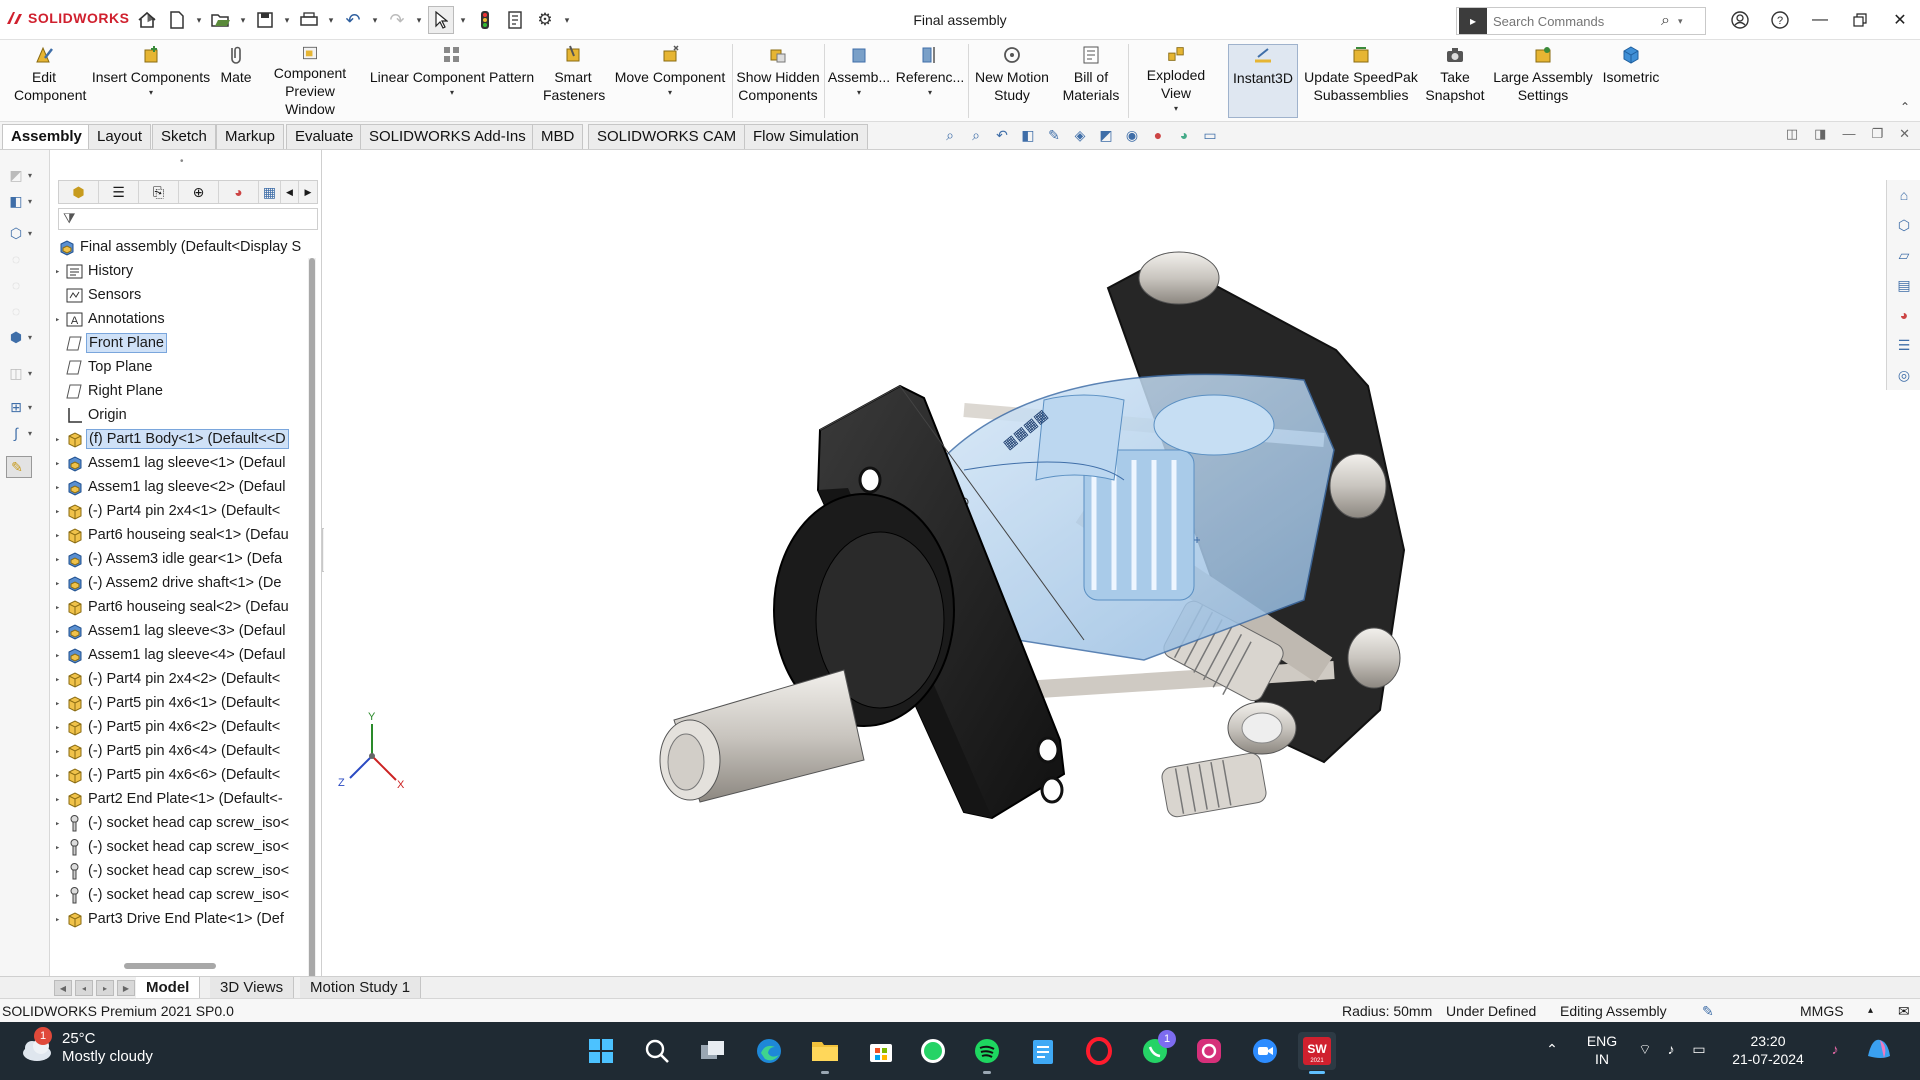 This screenshot has height=1080, width=1920. Describe the element at coordinates (181, 559) in the screenshot. I see `tree-item: ▸ (-) Assem3 idle gear<1> (Defa` at that location.